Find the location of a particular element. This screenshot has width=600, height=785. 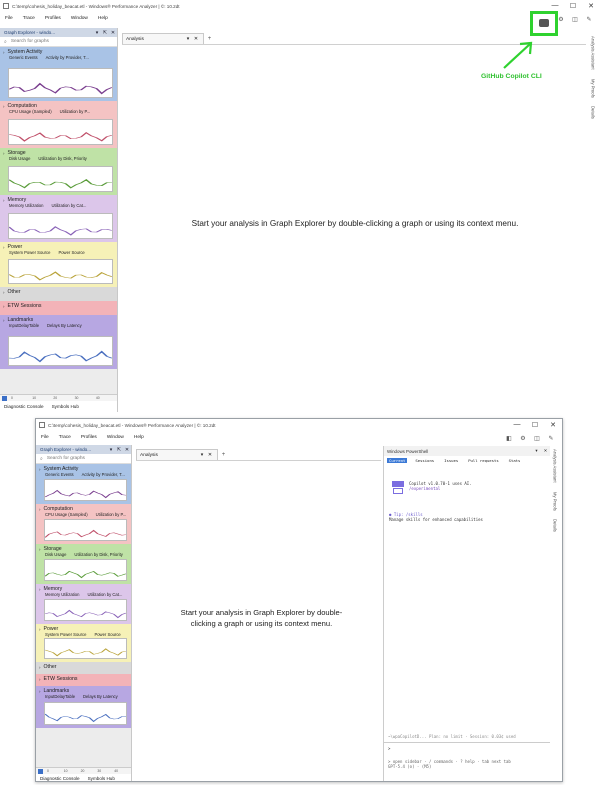

menu-trace: Trace is located at coordinates (65, 437).